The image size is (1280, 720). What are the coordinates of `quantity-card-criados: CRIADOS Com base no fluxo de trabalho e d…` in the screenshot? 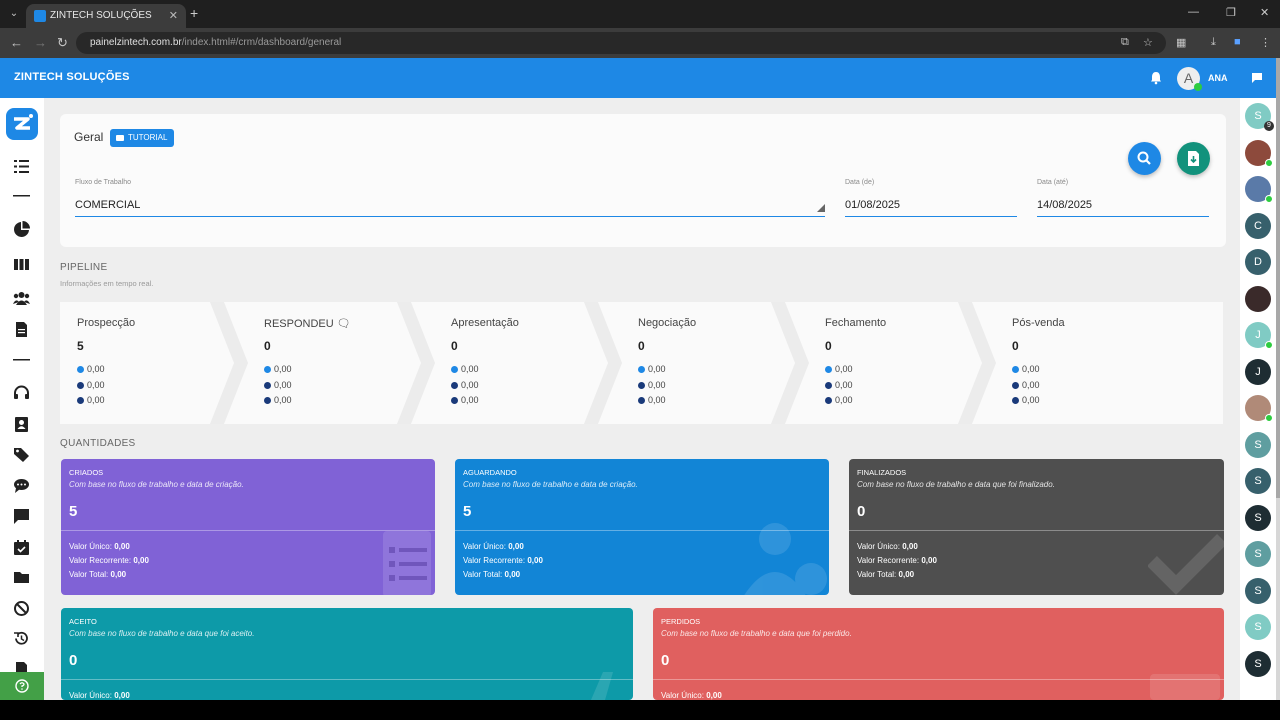 It's located at (248, 527).